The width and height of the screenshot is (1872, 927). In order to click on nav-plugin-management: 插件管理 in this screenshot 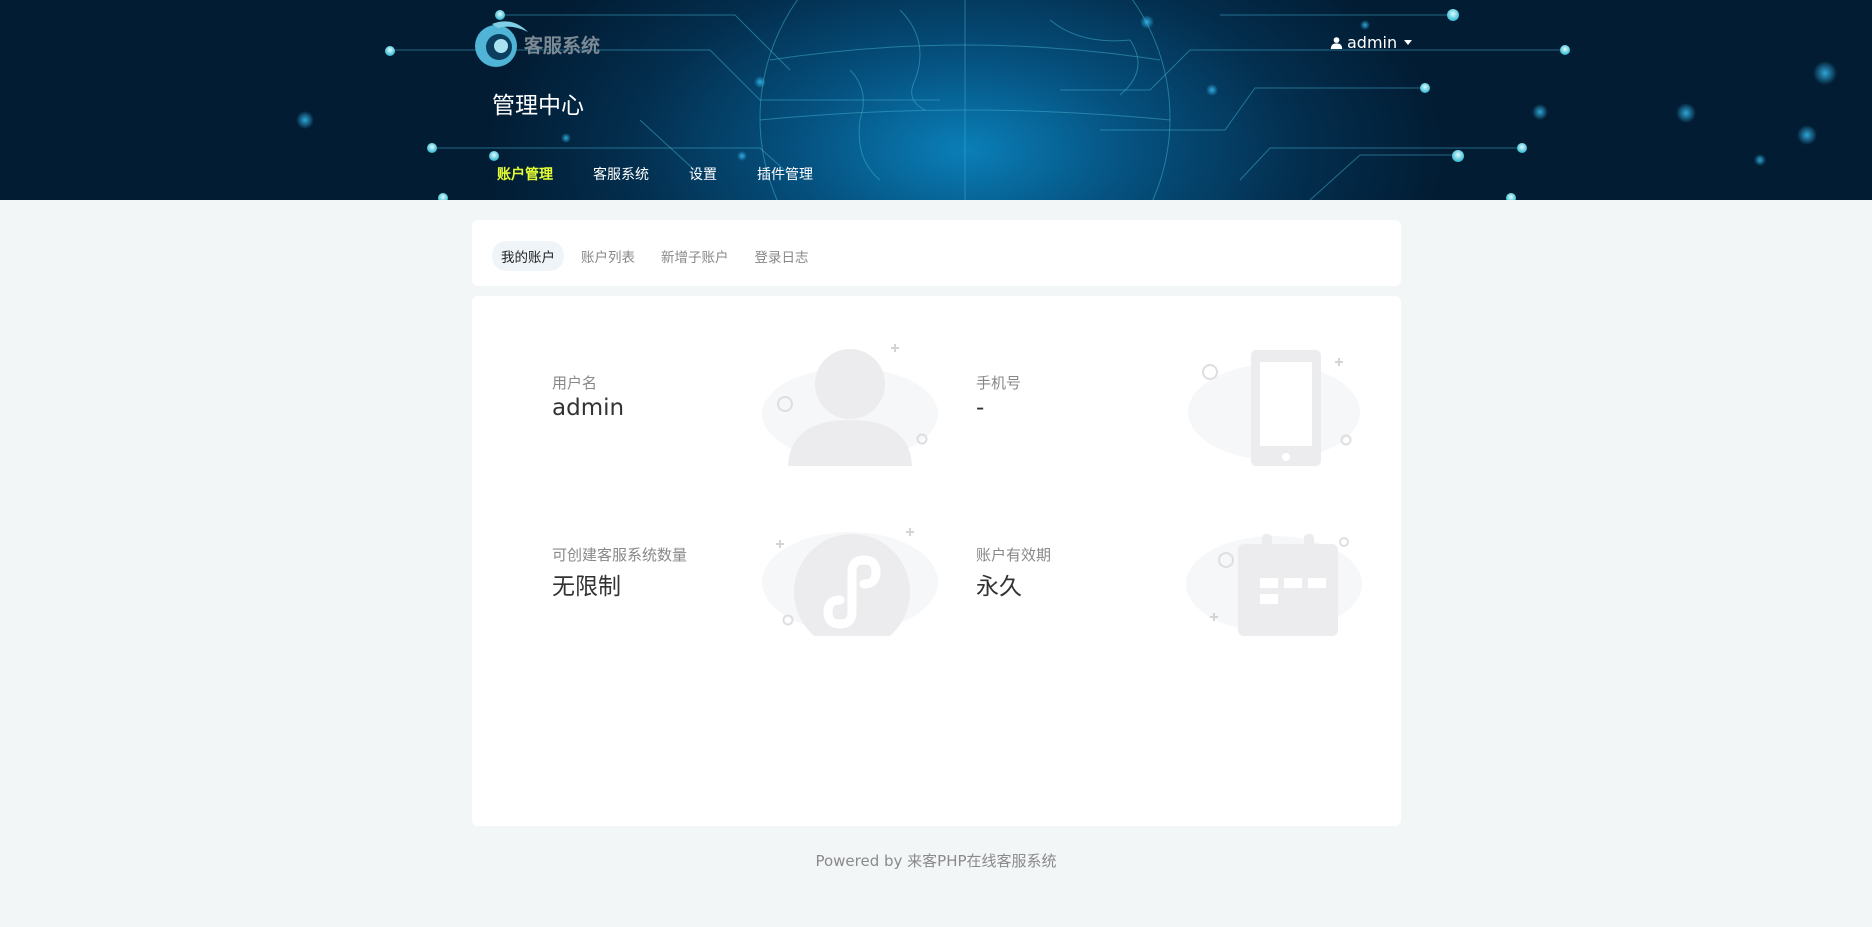, I will do `click(785, 174)`.